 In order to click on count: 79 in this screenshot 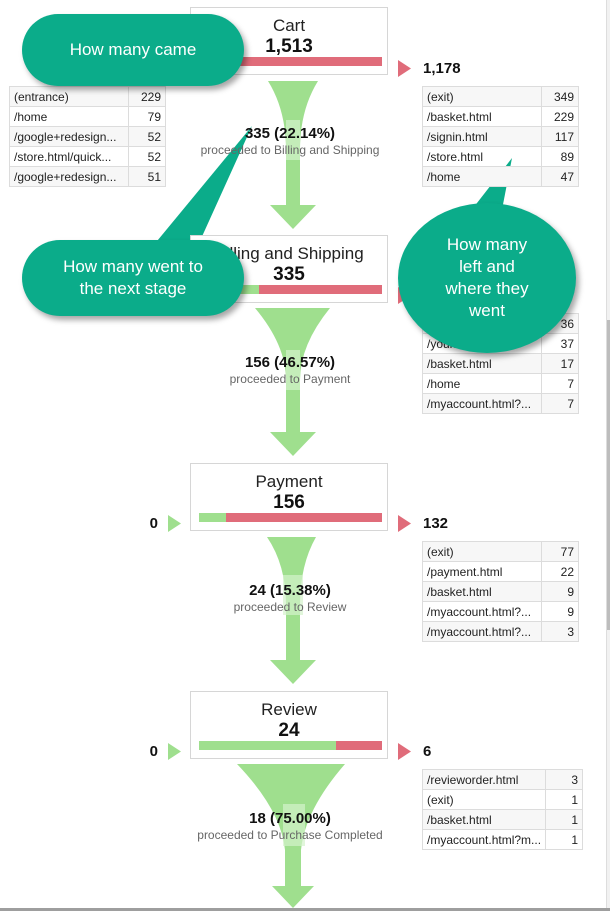, I will do `click(147, 116)`.